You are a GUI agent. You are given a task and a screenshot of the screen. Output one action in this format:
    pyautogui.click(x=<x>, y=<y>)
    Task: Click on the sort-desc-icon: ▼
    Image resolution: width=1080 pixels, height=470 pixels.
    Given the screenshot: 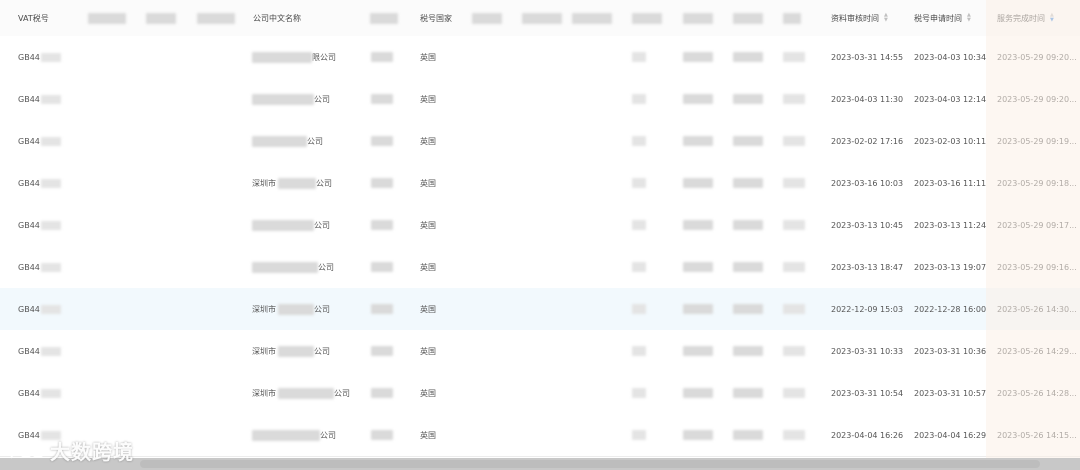 What is the action you would take?
    pyautogui.click(x=969, y=20)
    